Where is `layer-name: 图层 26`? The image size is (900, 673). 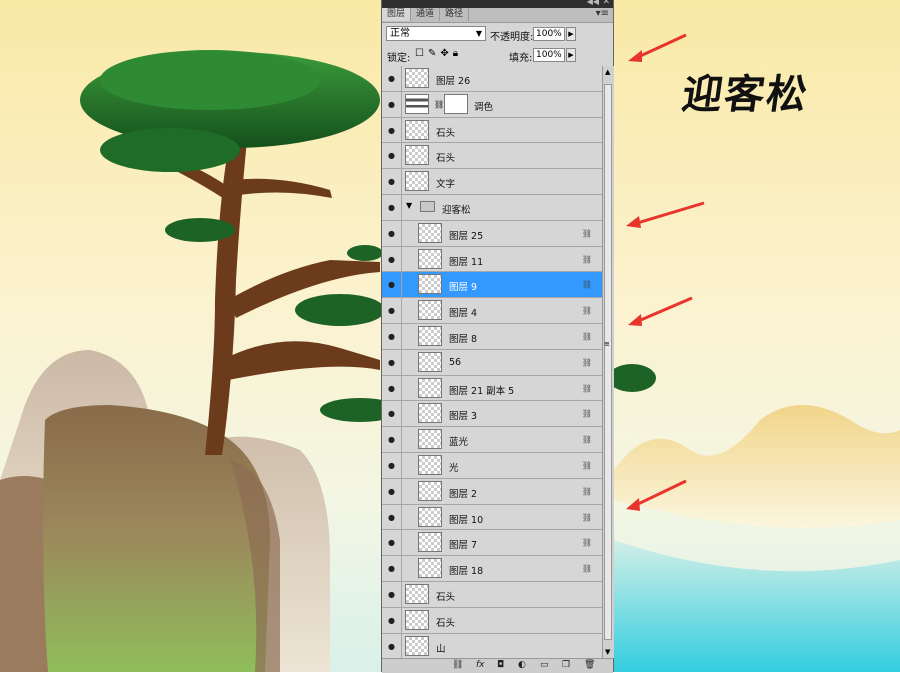
layer-name: 图层 26 is located at coordinates (453, 80).